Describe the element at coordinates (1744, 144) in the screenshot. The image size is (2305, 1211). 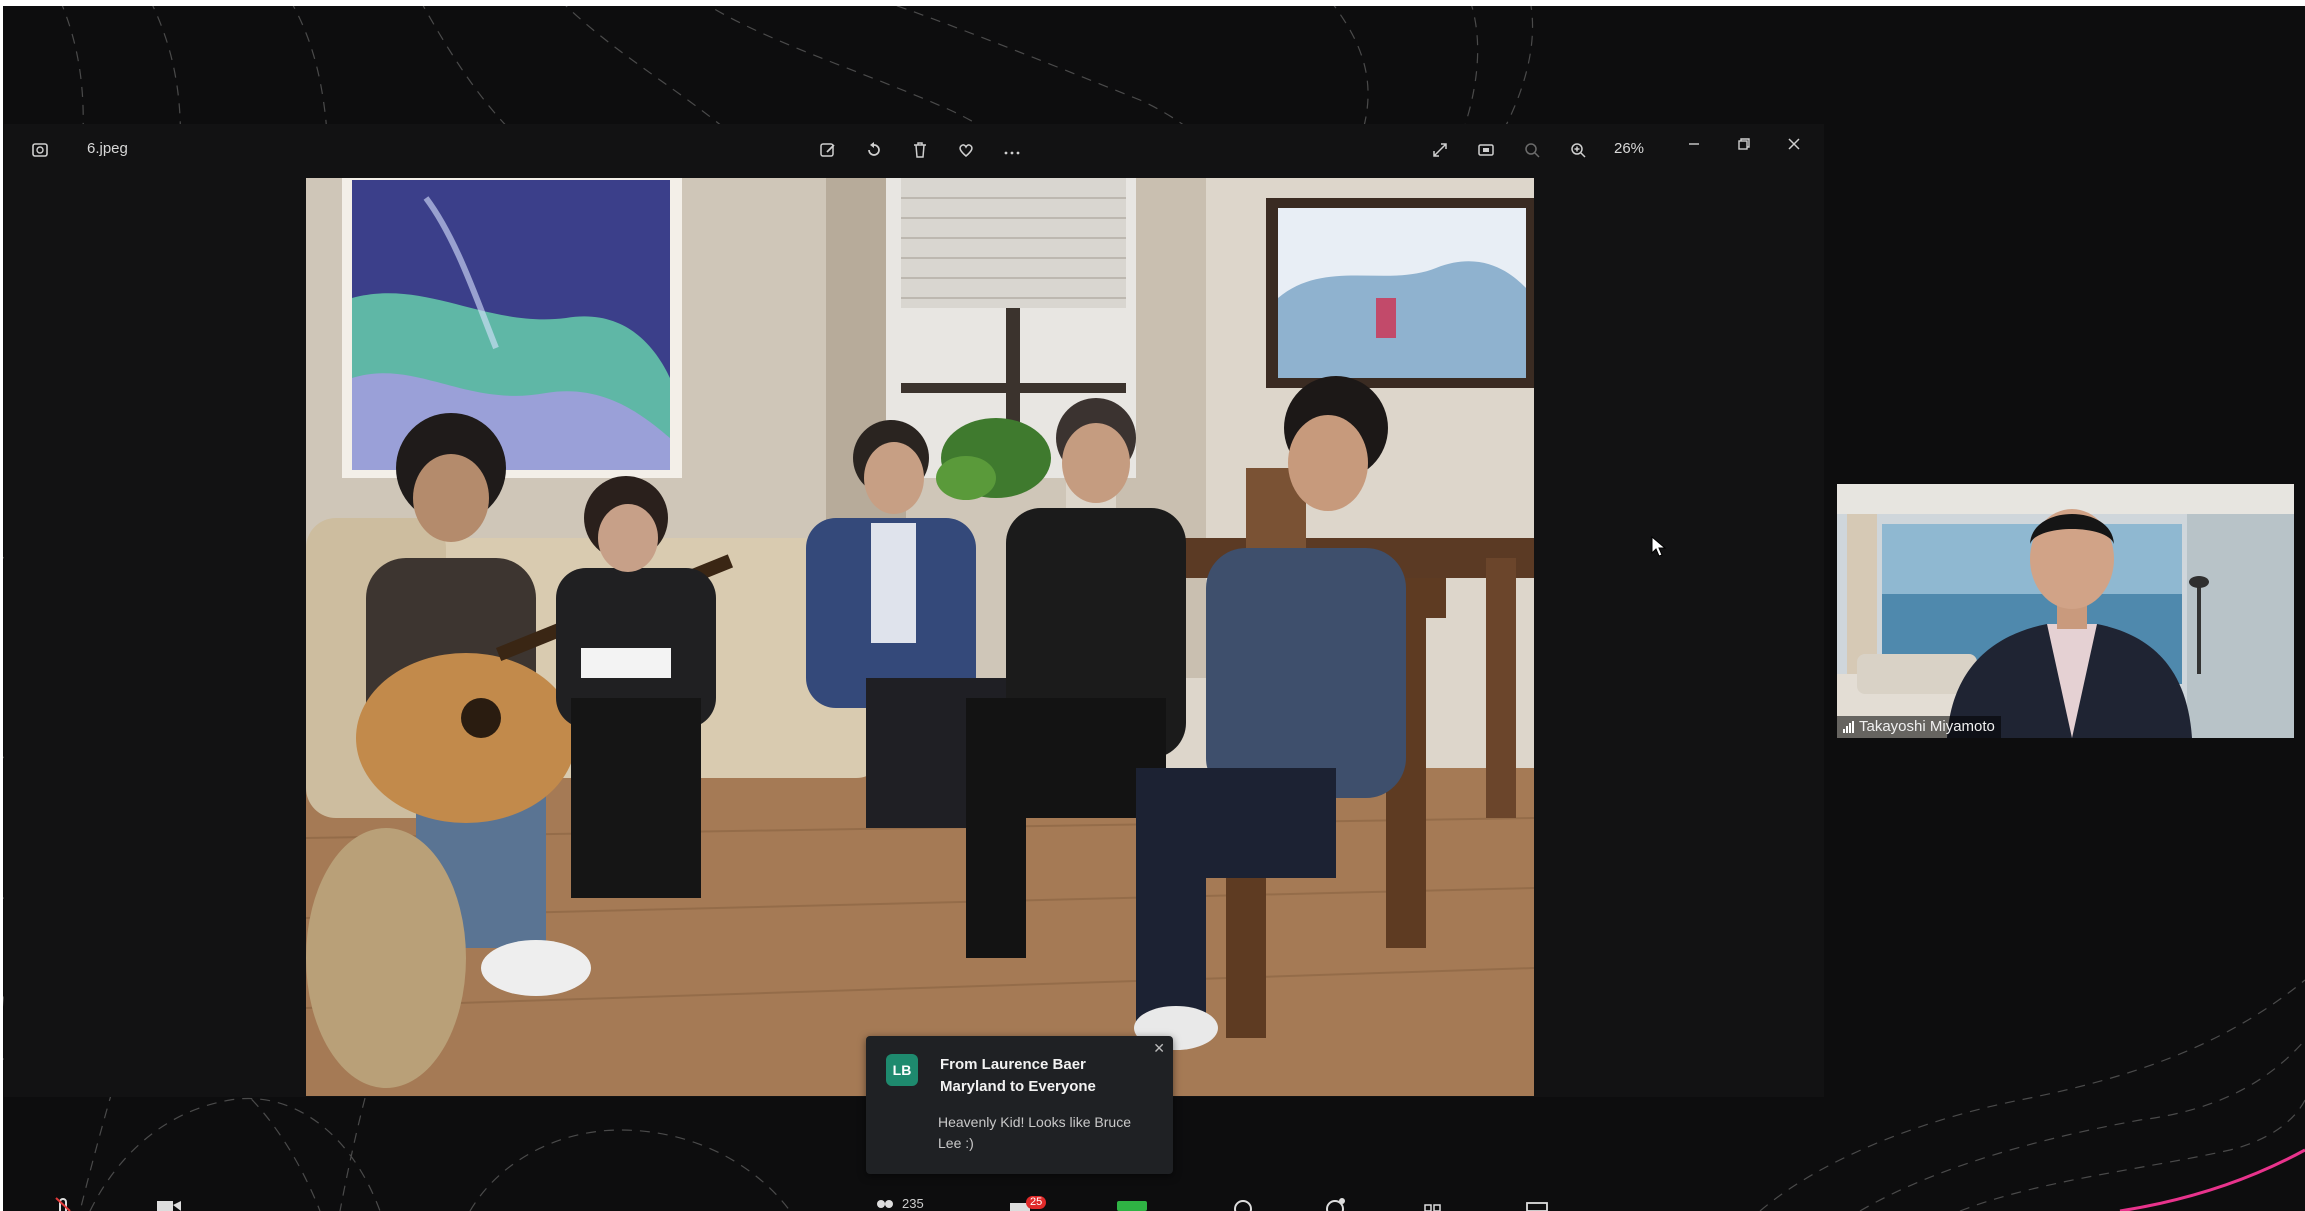
I see `restore-icon` at that location.